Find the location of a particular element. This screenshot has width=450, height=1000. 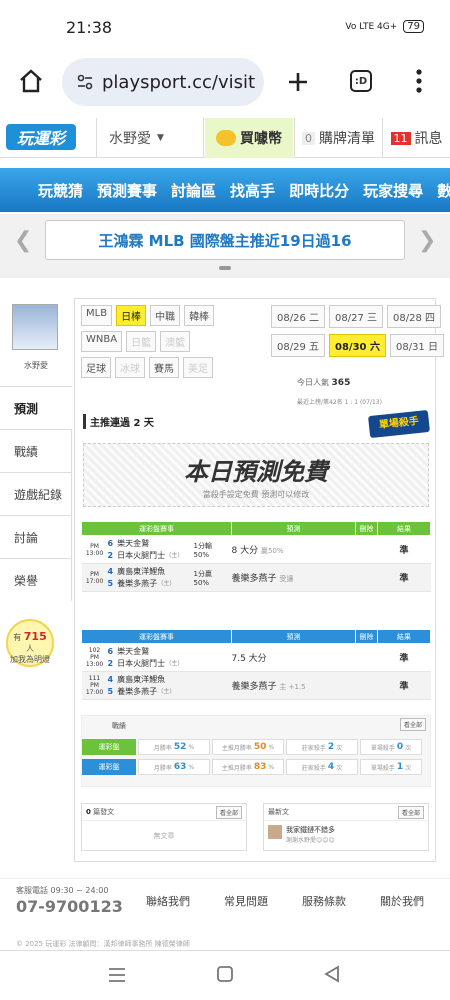

league-cpbl: 中職 is located at coordinates (165, 315).